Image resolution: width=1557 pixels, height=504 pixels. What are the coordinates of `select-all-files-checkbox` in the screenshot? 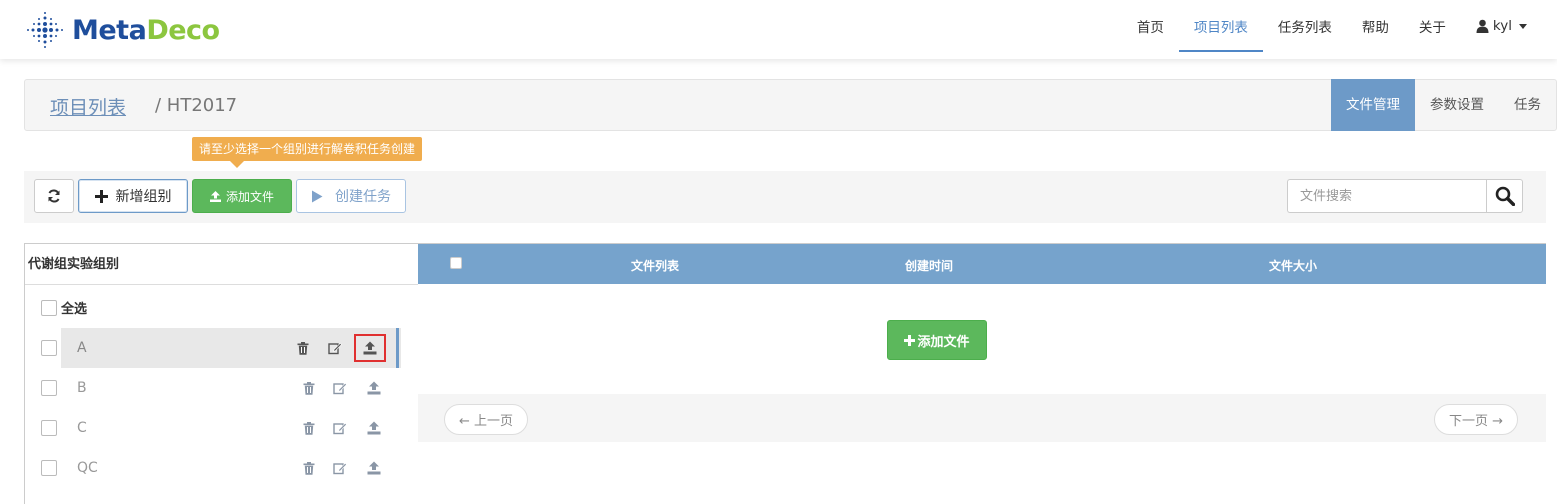 It's located at (456, 263).